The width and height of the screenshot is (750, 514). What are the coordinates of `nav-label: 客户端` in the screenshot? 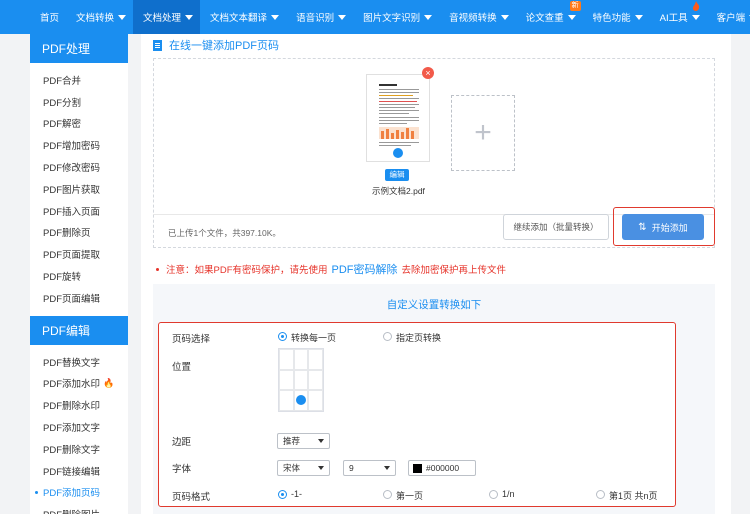 It's located at (731, 18).